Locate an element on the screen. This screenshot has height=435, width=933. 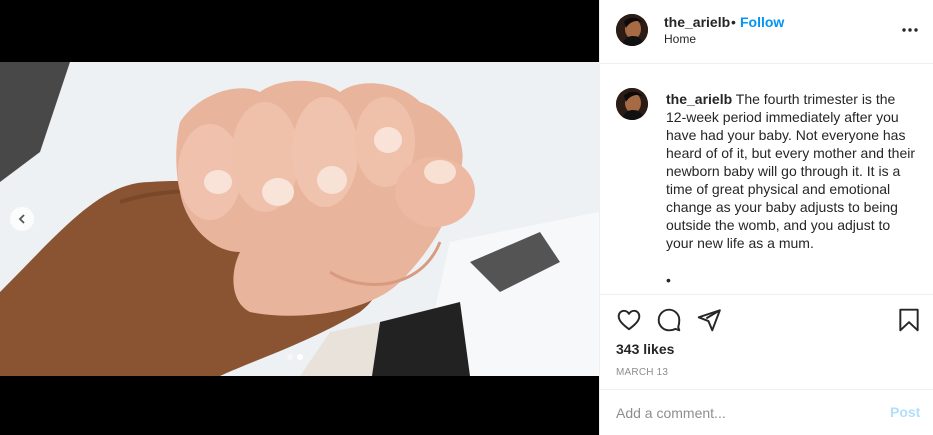
comment-icon is located at coordinates (669, 320).